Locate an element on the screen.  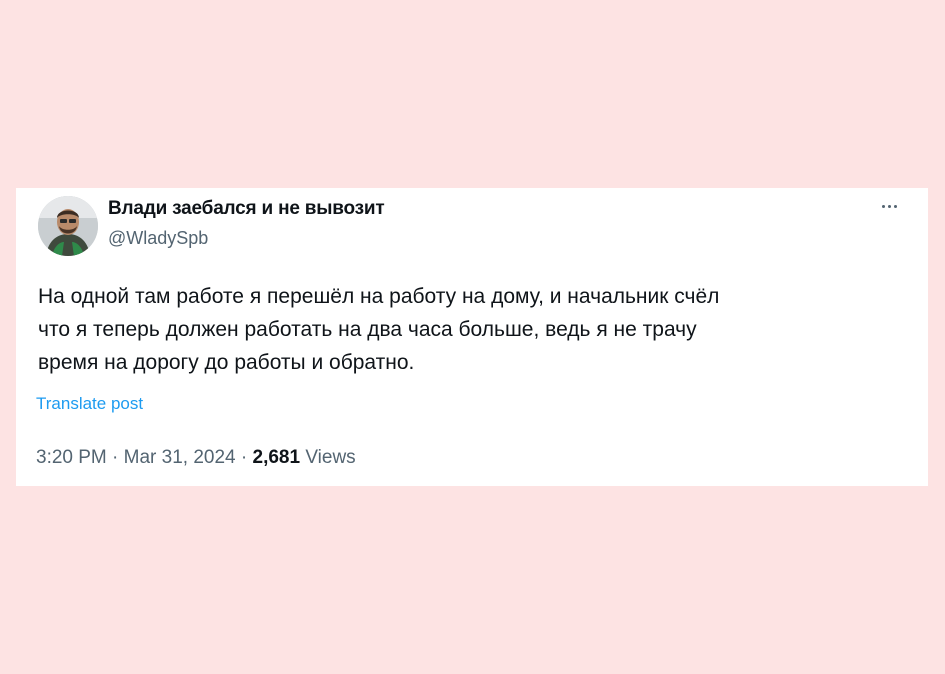
avatar-image is located at coordinates (68, 226).